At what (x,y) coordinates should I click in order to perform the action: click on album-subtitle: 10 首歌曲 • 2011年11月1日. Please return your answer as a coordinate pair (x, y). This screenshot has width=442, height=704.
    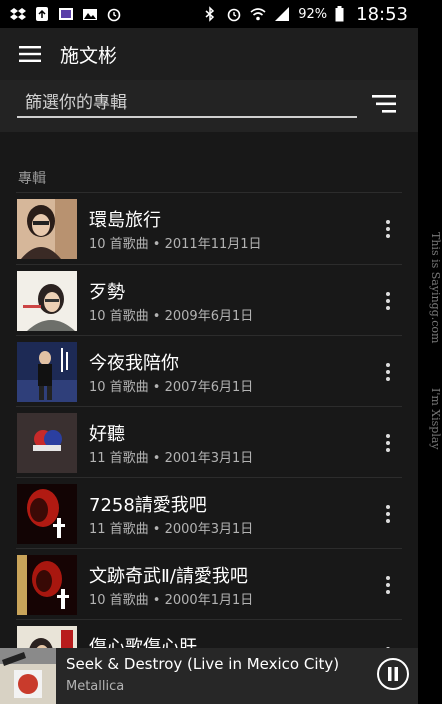
    Looking at the image, I should click on (175, 244).